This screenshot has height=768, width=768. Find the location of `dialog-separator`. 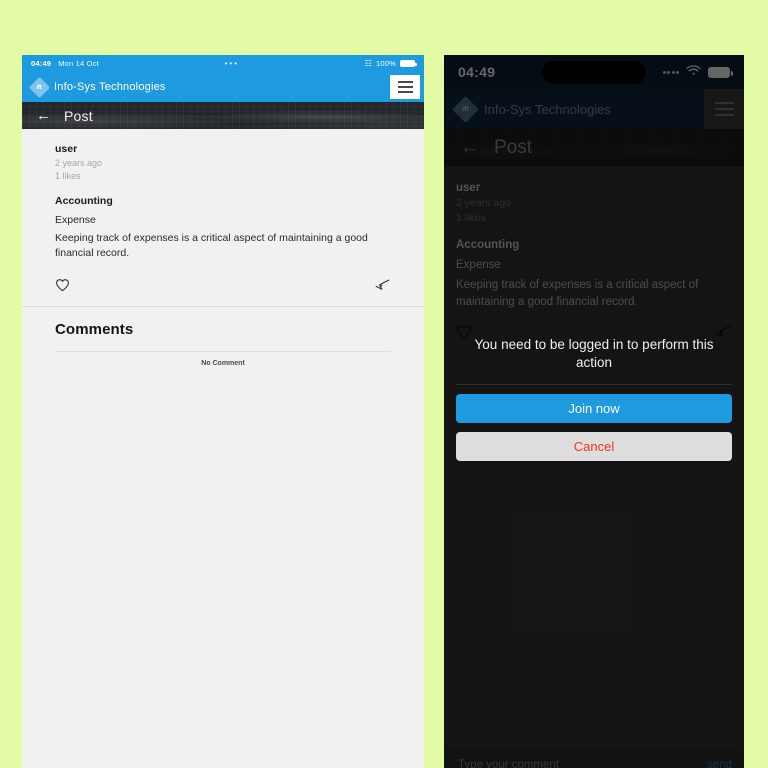

dialog-separator is located at coordinates (594, 385).